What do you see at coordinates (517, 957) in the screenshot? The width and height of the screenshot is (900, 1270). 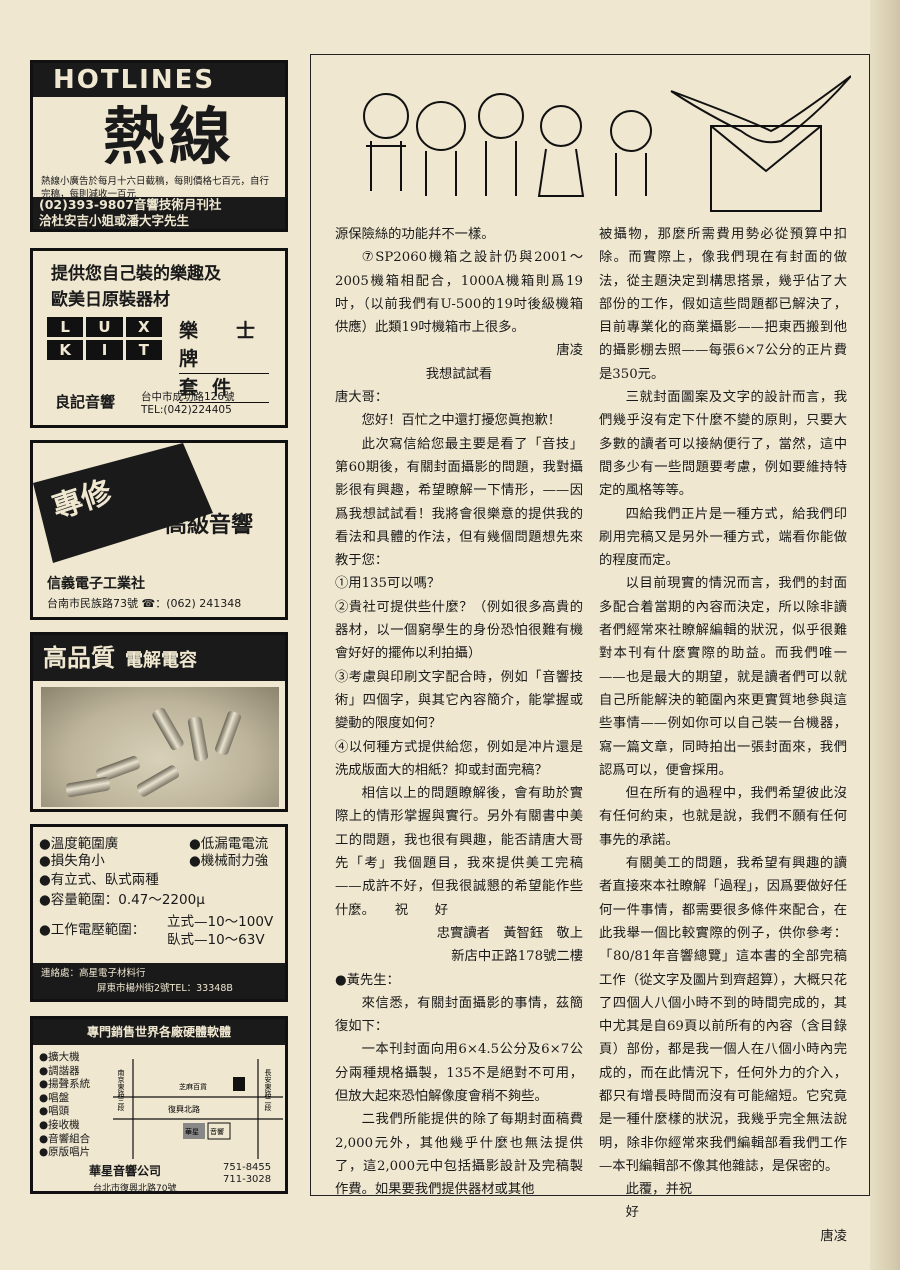 I see `article-paragraph: 新店中正路178號二樓` at bounding box center [517, 957].